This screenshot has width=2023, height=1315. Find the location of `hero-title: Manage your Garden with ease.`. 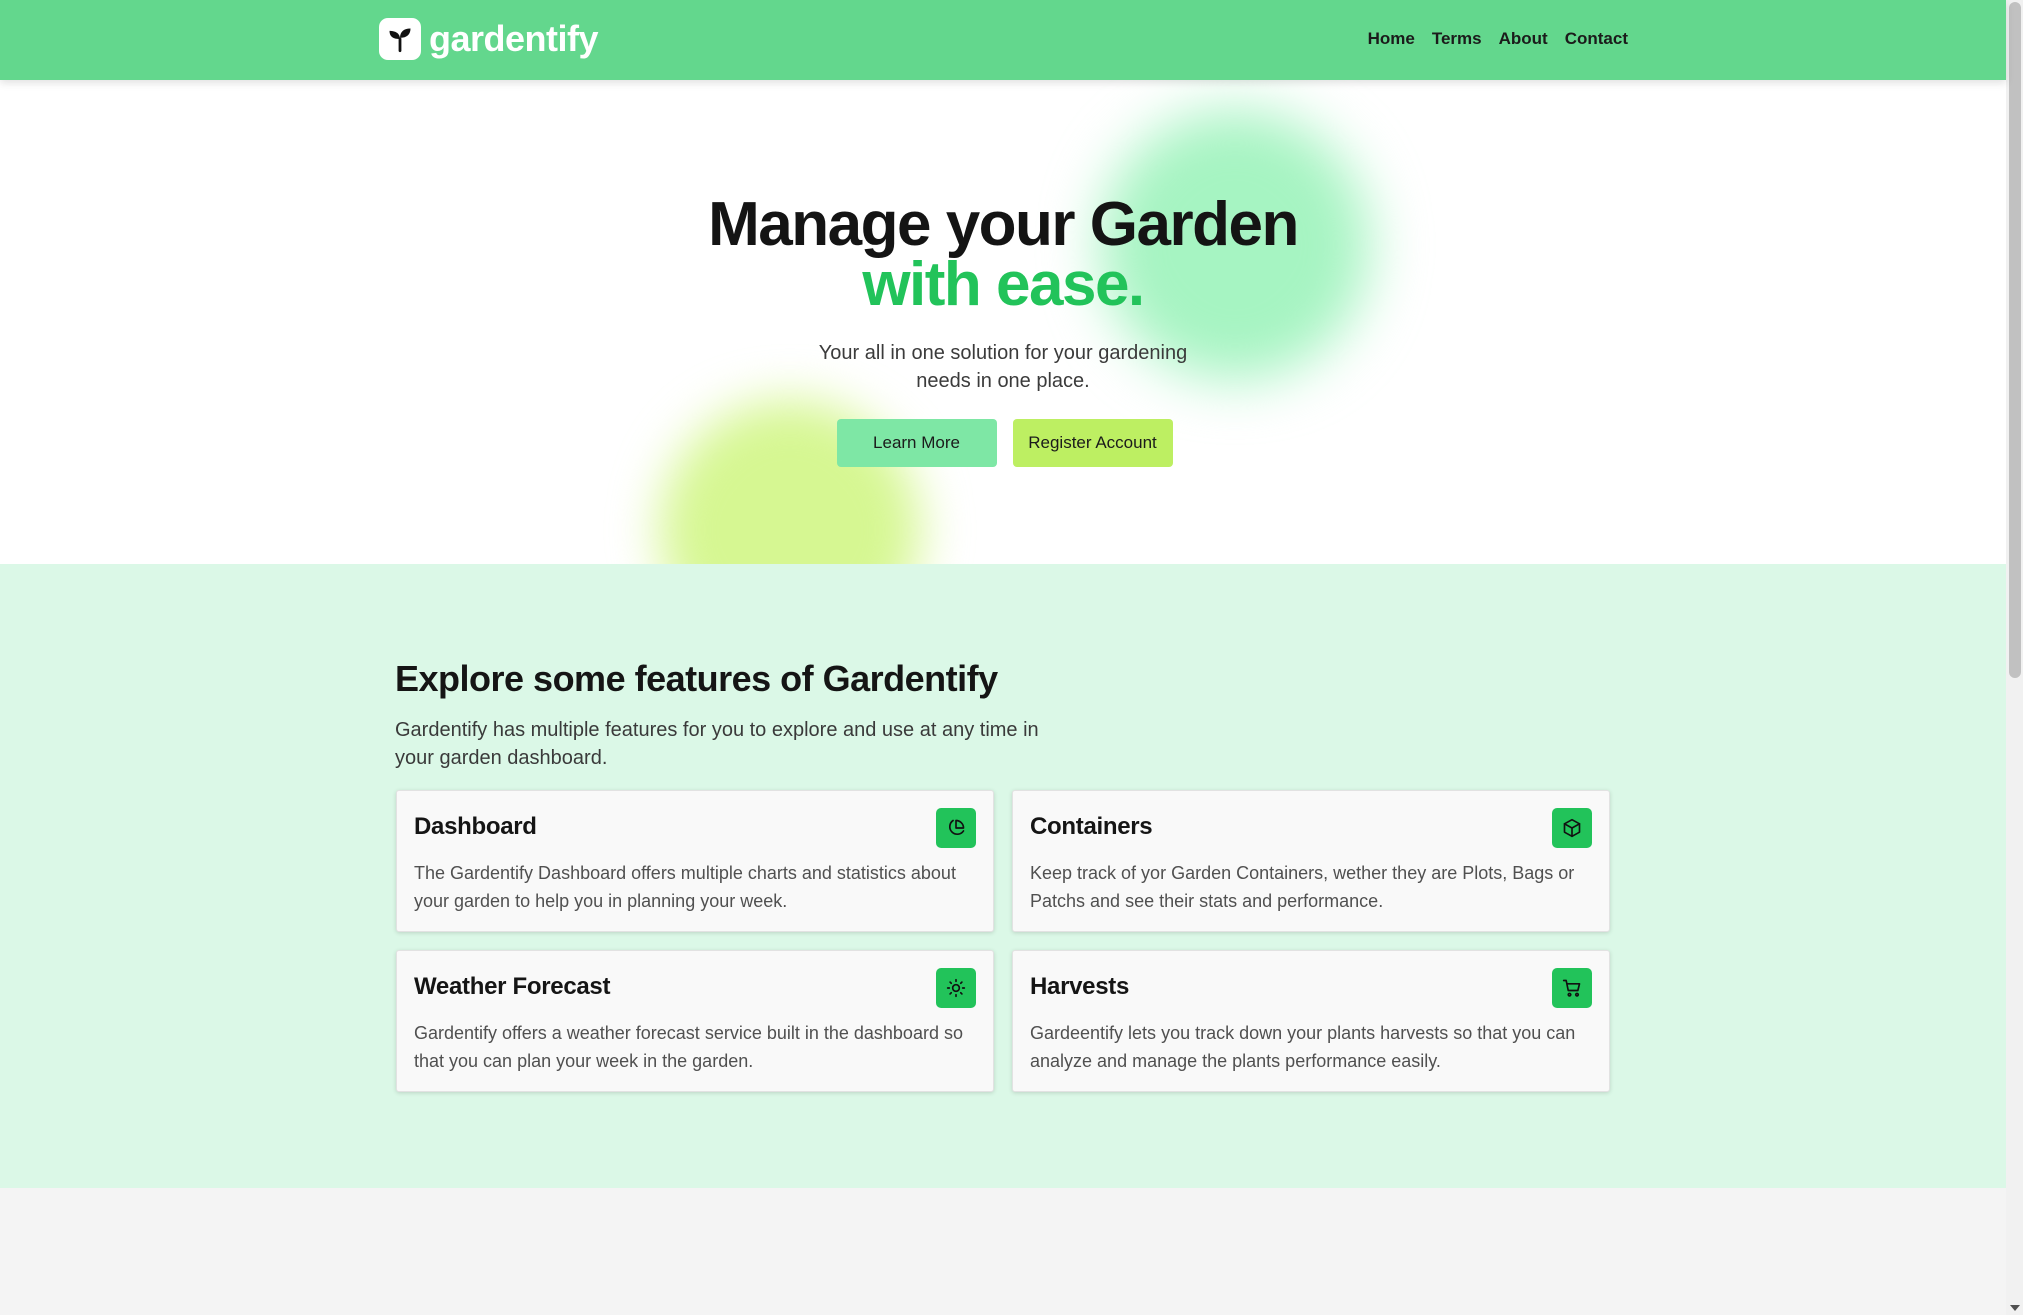

hero-title: Manage your Garden with ease. is located at coordinates (1003, 256).